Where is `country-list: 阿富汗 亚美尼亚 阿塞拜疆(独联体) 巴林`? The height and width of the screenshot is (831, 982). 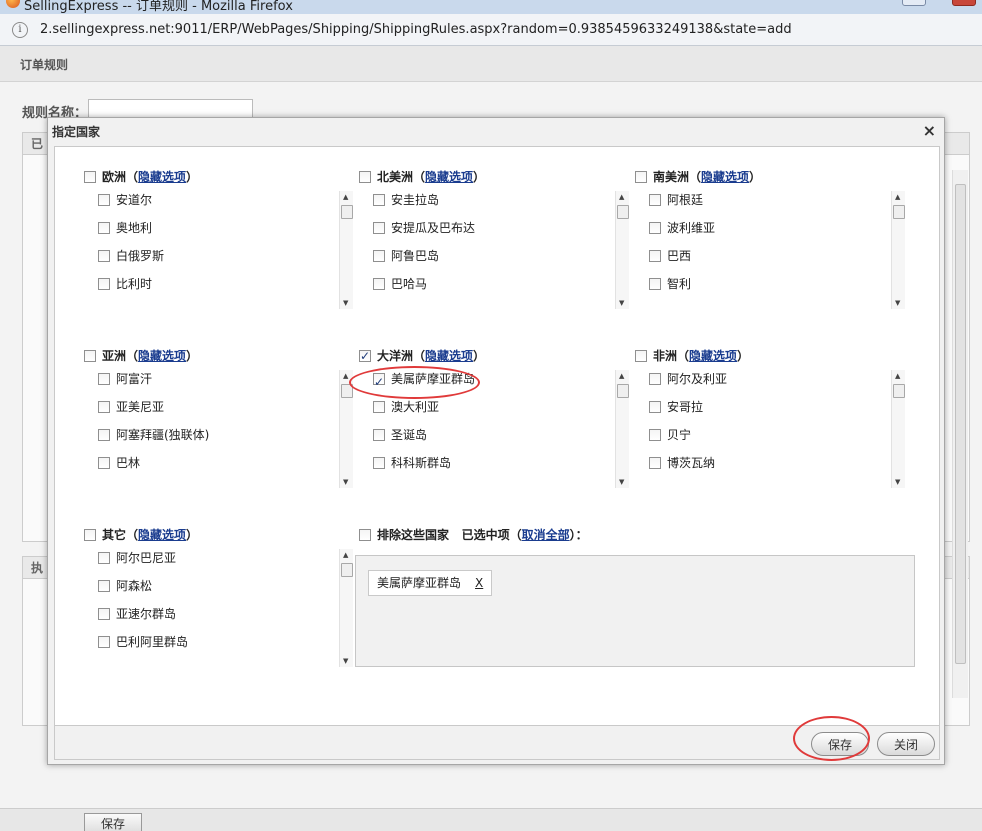 country-list: 阿富汗 亚美尼亚 阿塞拜疆(独联体) 巴林 is located at coordinates (223, 423).